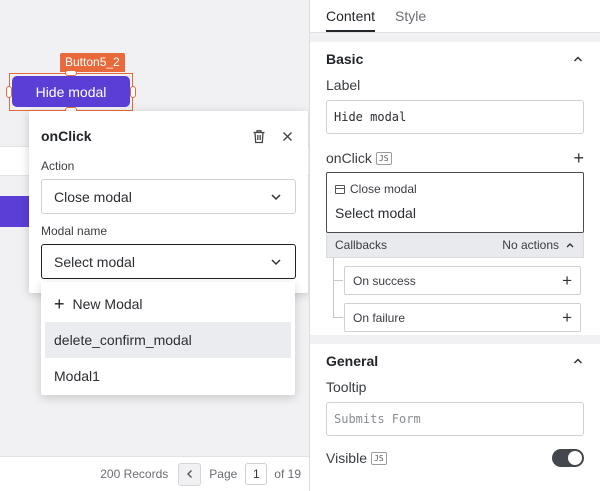 This screenshot has height=491, width=600. What do you see at coordinates (168, 136) in the screenshot?
I see `popover-header: onClick` at bounding box center [168, 136].